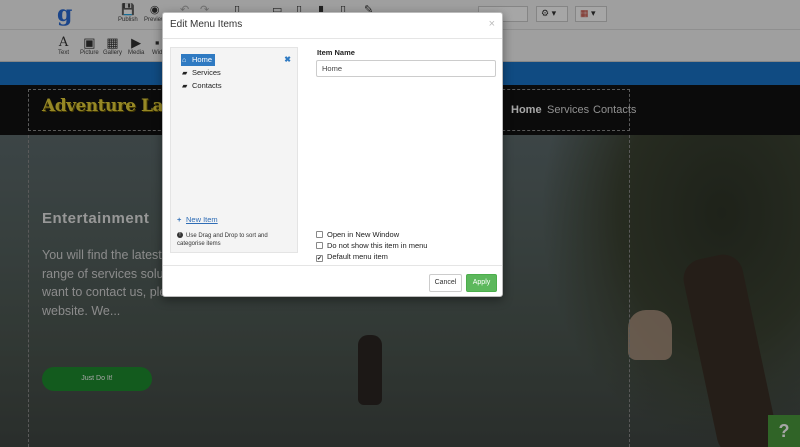  What do you see at coordinates (287, 59) in the screenshot?
I see `delete-item-icon: ✖` at bounding box center [287, 59].